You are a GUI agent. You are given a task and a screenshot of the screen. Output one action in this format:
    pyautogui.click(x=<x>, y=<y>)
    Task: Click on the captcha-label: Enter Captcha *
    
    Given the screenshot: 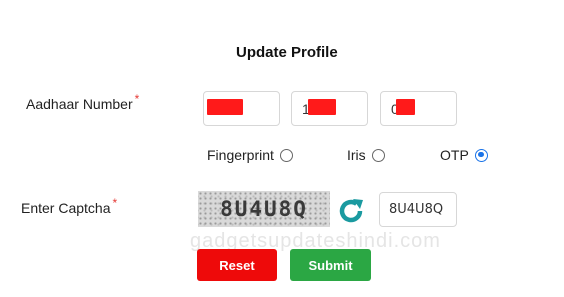 What is the action you would take?
    pyautogui.click(x=69, y=206)
    